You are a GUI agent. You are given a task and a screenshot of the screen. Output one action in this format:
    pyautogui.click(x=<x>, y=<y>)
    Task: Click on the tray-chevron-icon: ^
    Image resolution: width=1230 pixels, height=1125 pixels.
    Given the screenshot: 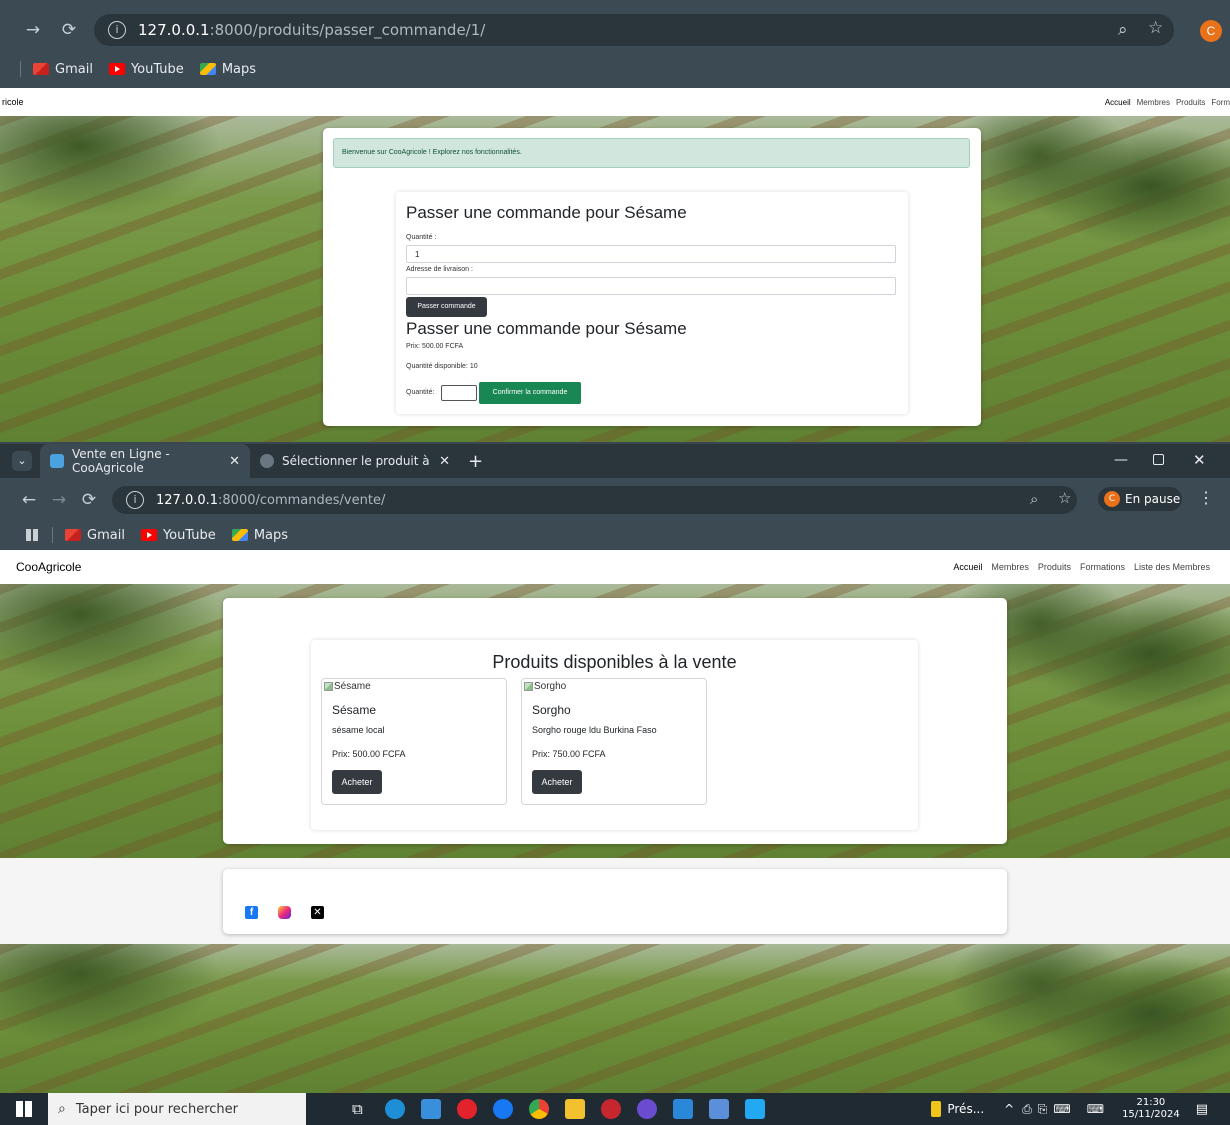 What is the action you would take?
    pyautogui.click(x=1009, y=1109)
    